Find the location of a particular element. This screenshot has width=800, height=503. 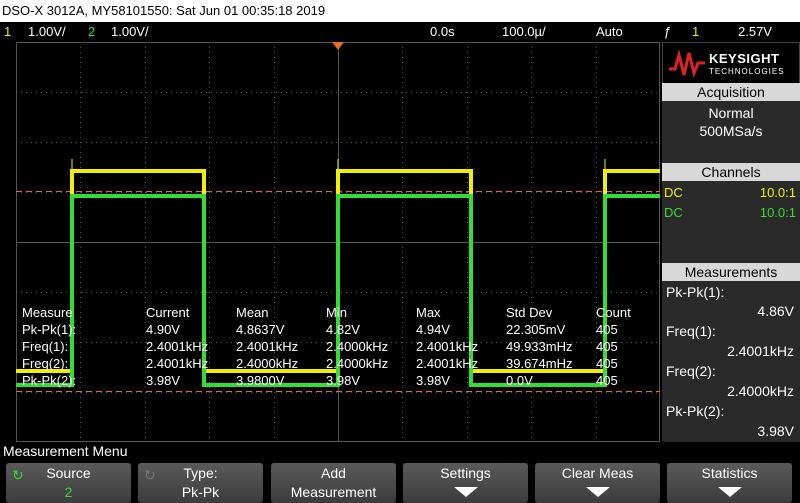

acquisition-header: Acquisition is located at coordinates (731, 92).